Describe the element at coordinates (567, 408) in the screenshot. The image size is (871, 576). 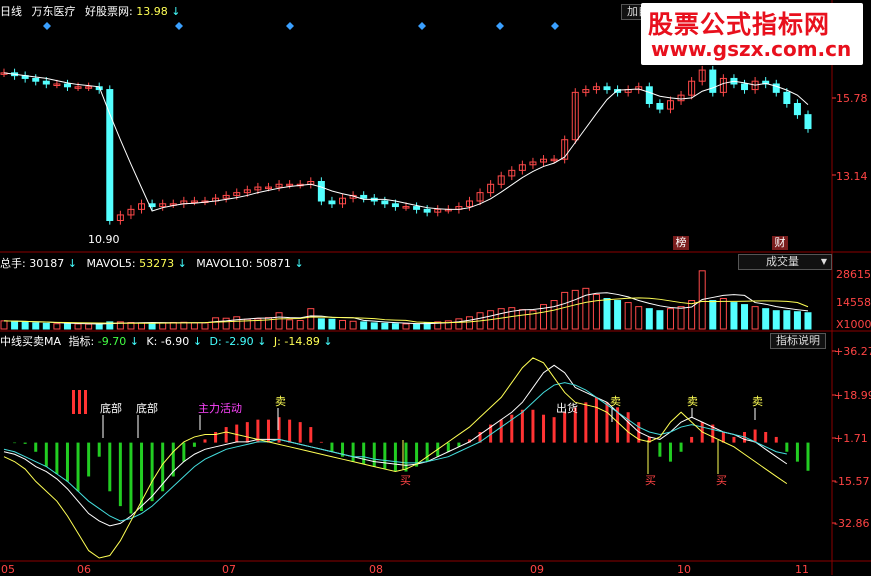
I see `ship-signal: 出货` at that location.